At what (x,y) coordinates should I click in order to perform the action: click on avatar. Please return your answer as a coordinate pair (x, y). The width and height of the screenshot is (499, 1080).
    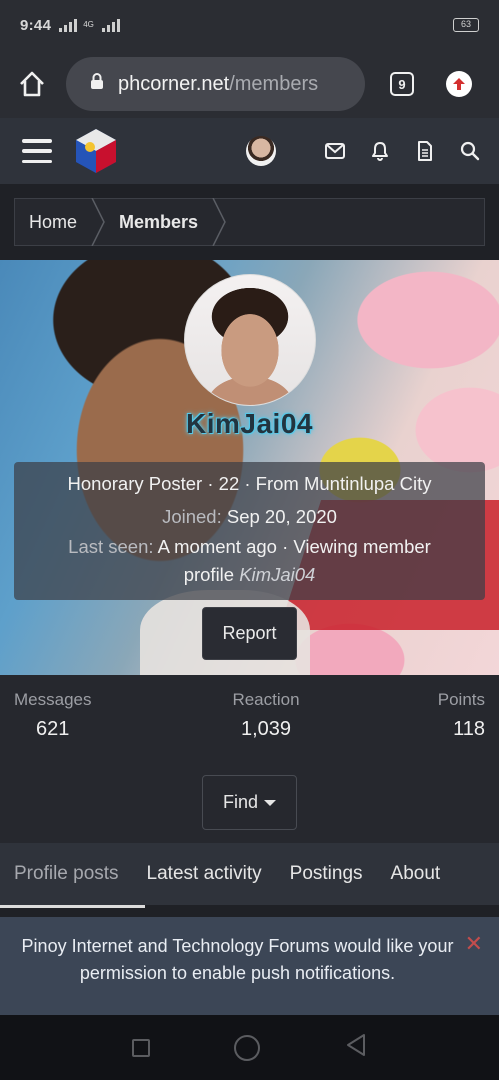
    Looking at the image, I should click on (261, 151).